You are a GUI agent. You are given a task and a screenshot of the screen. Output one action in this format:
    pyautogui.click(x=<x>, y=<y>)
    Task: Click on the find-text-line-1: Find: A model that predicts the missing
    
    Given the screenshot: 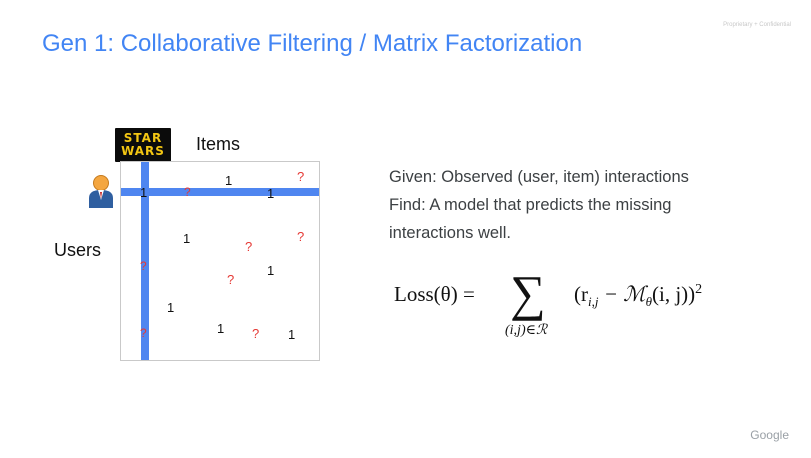 What is the action you would take?
    pyautogui.click(x=530, y=205)
    